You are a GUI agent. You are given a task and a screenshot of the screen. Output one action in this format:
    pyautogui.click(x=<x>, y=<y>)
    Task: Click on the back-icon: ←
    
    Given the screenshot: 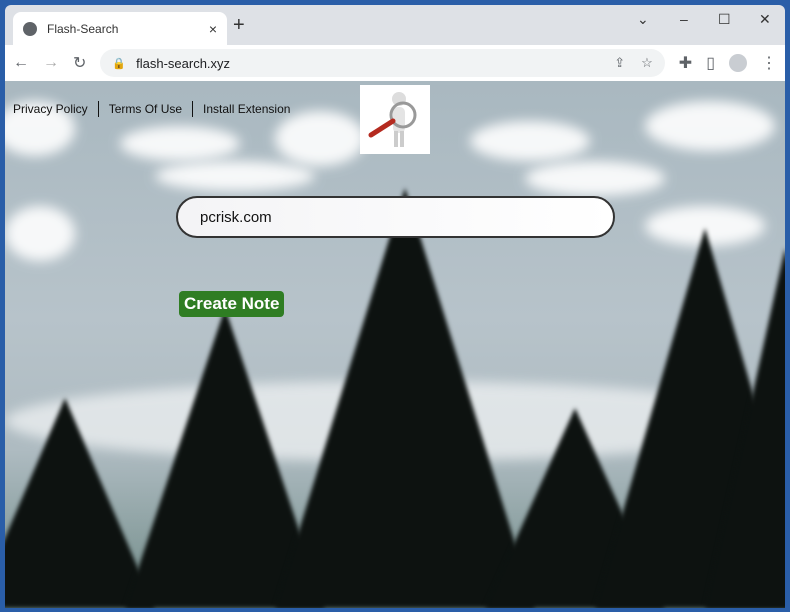 What is the action you would take?
    pyautogui.click(x=21, y=63)
    